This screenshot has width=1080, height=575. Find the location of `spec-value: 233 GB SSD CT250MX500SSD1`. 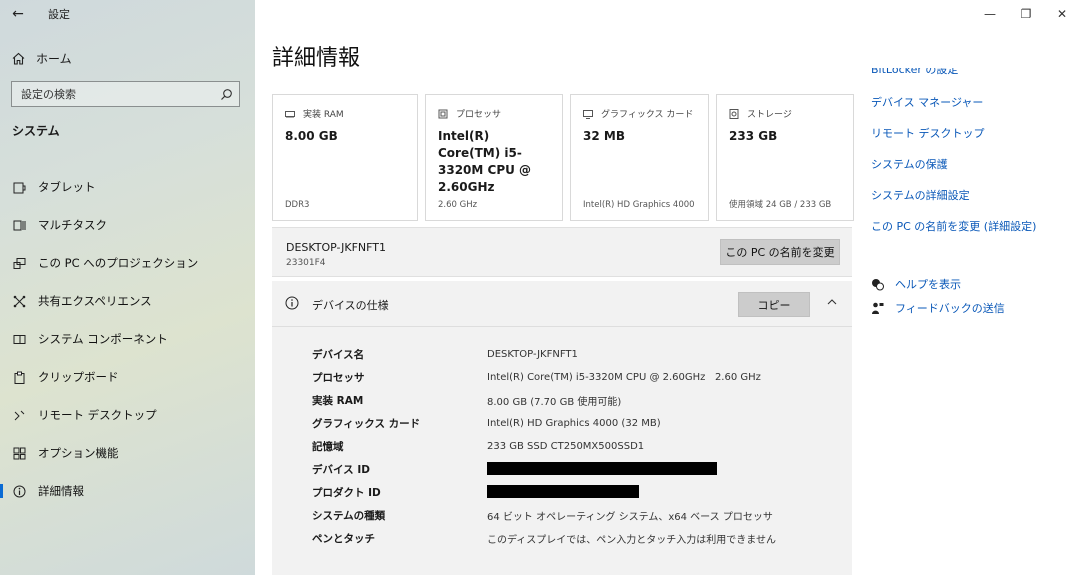

spec-value: 233 GB SSD CT250MX500SSD1 is located at coordinates (566, 446).